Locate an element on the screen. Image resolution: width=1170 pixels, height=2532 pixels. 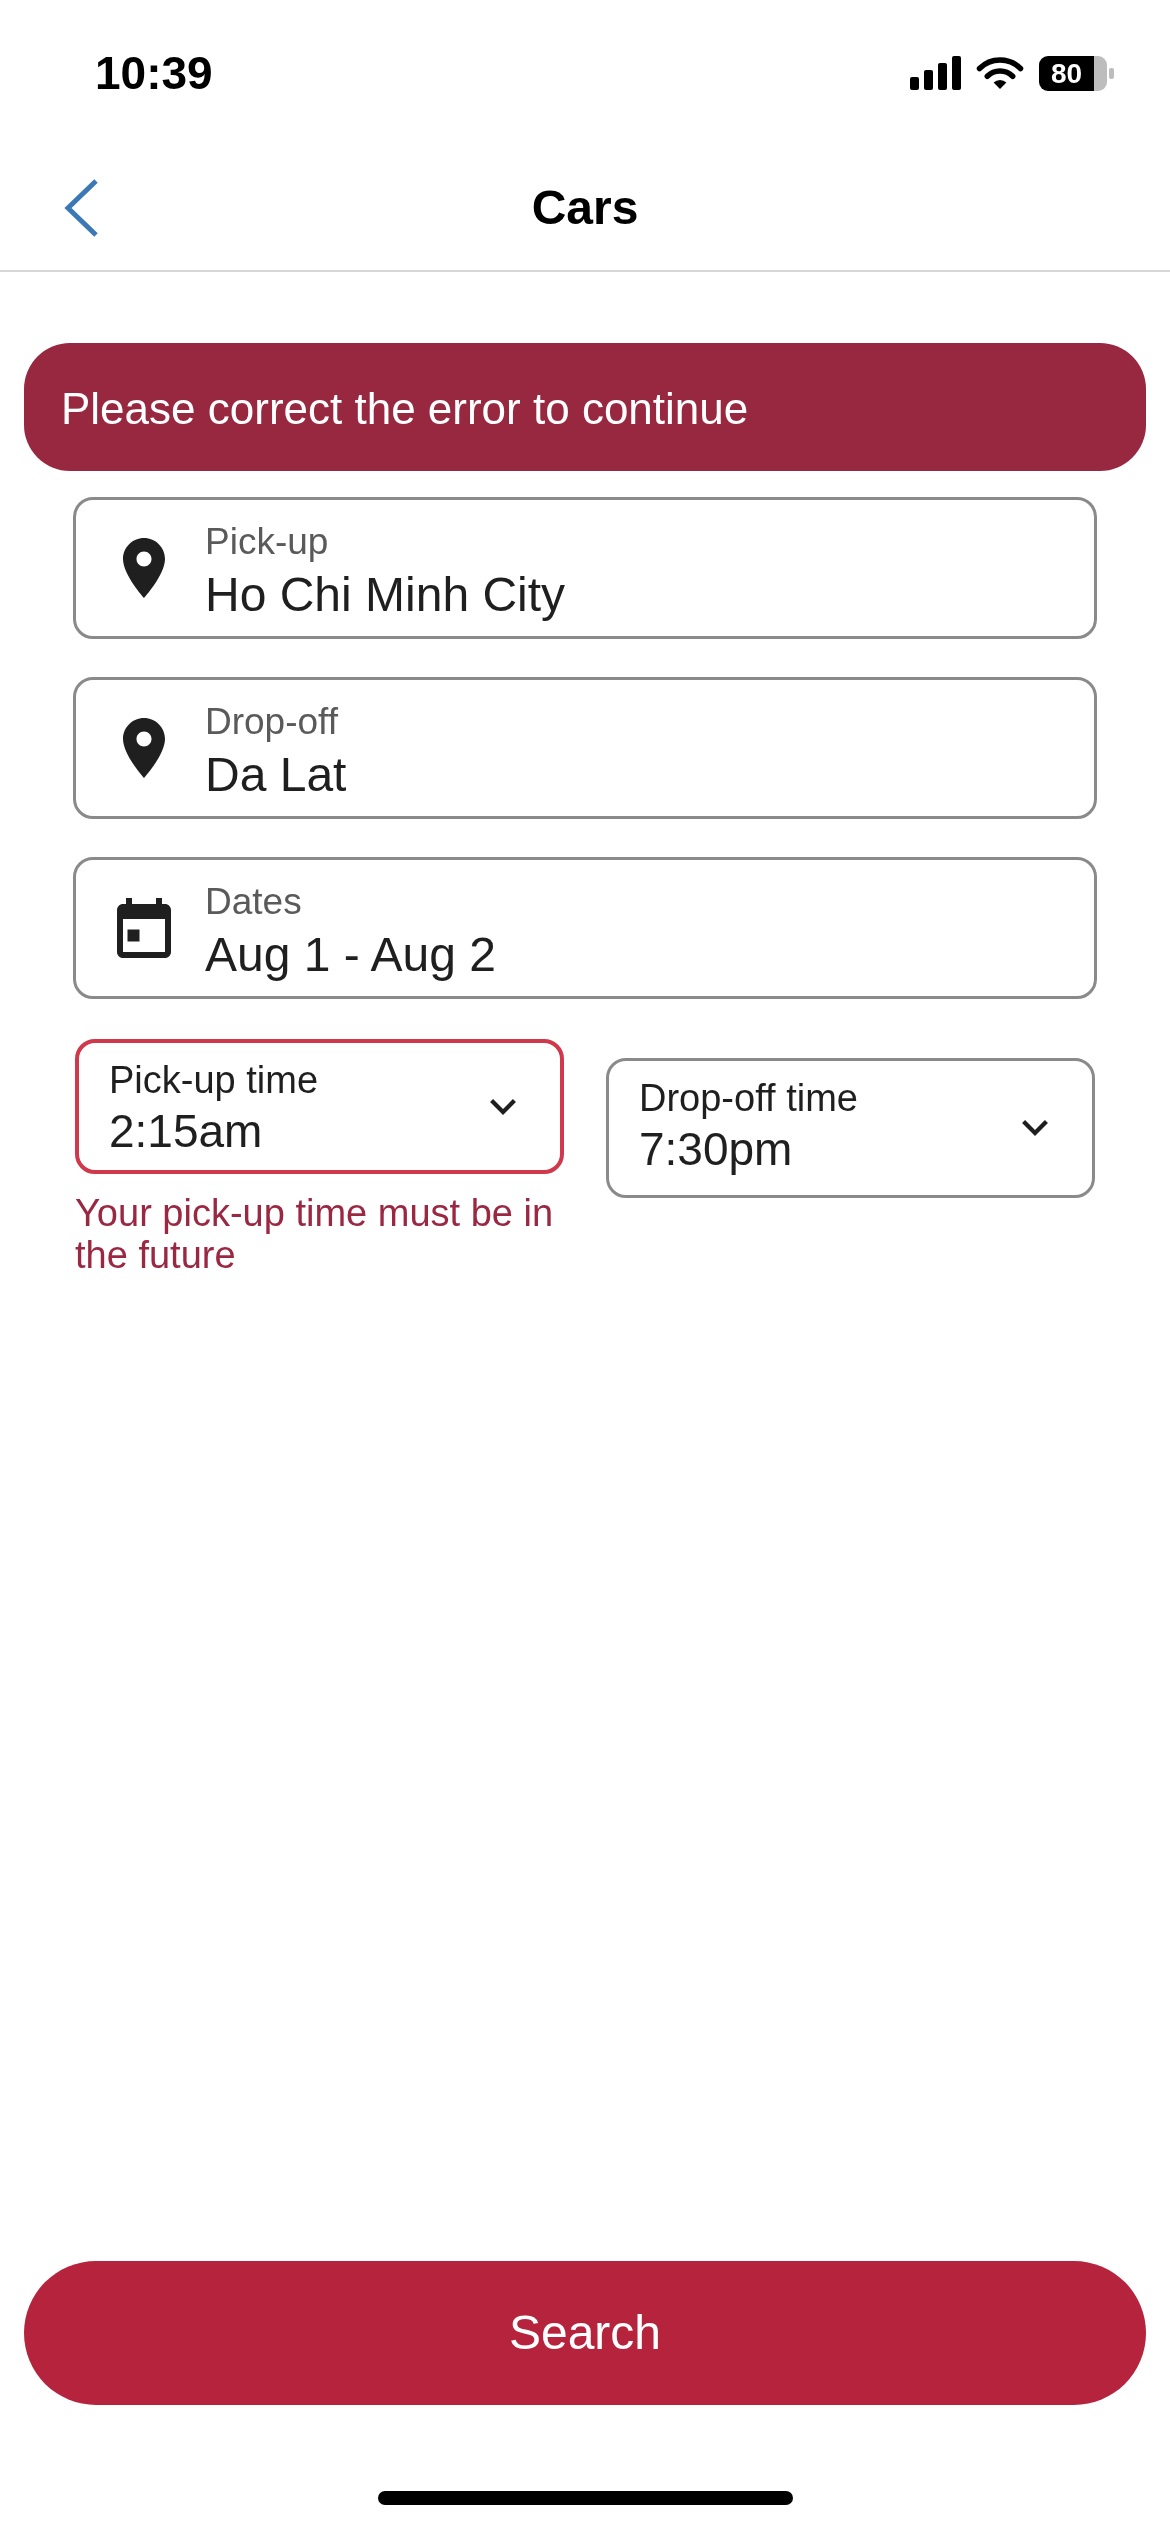
field-value: 2:15am is located at coordinates (186, 1131).